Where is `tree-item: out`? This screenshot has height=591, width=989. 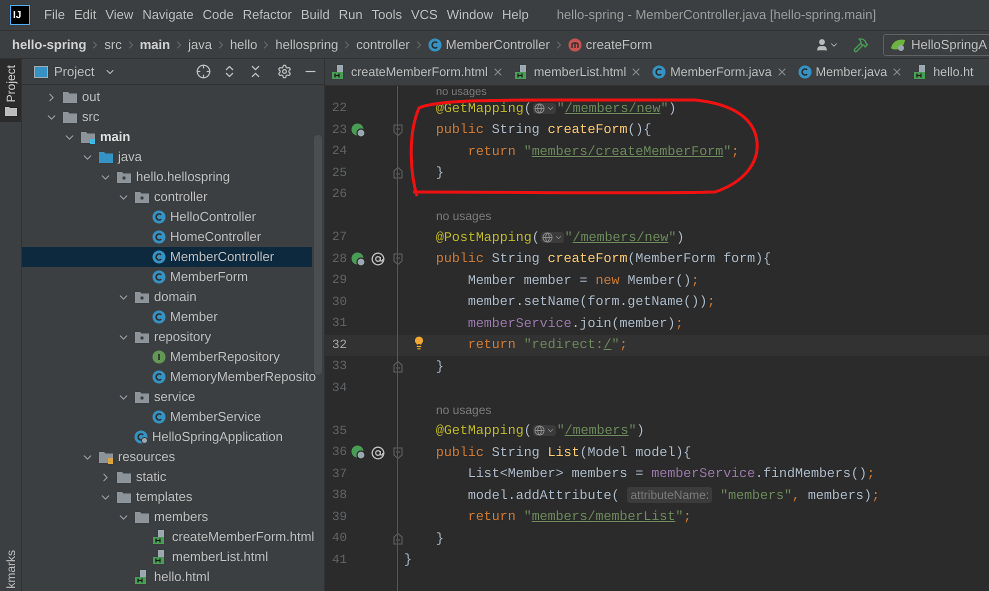 tree-item: out is located at coordinates (167, 97).